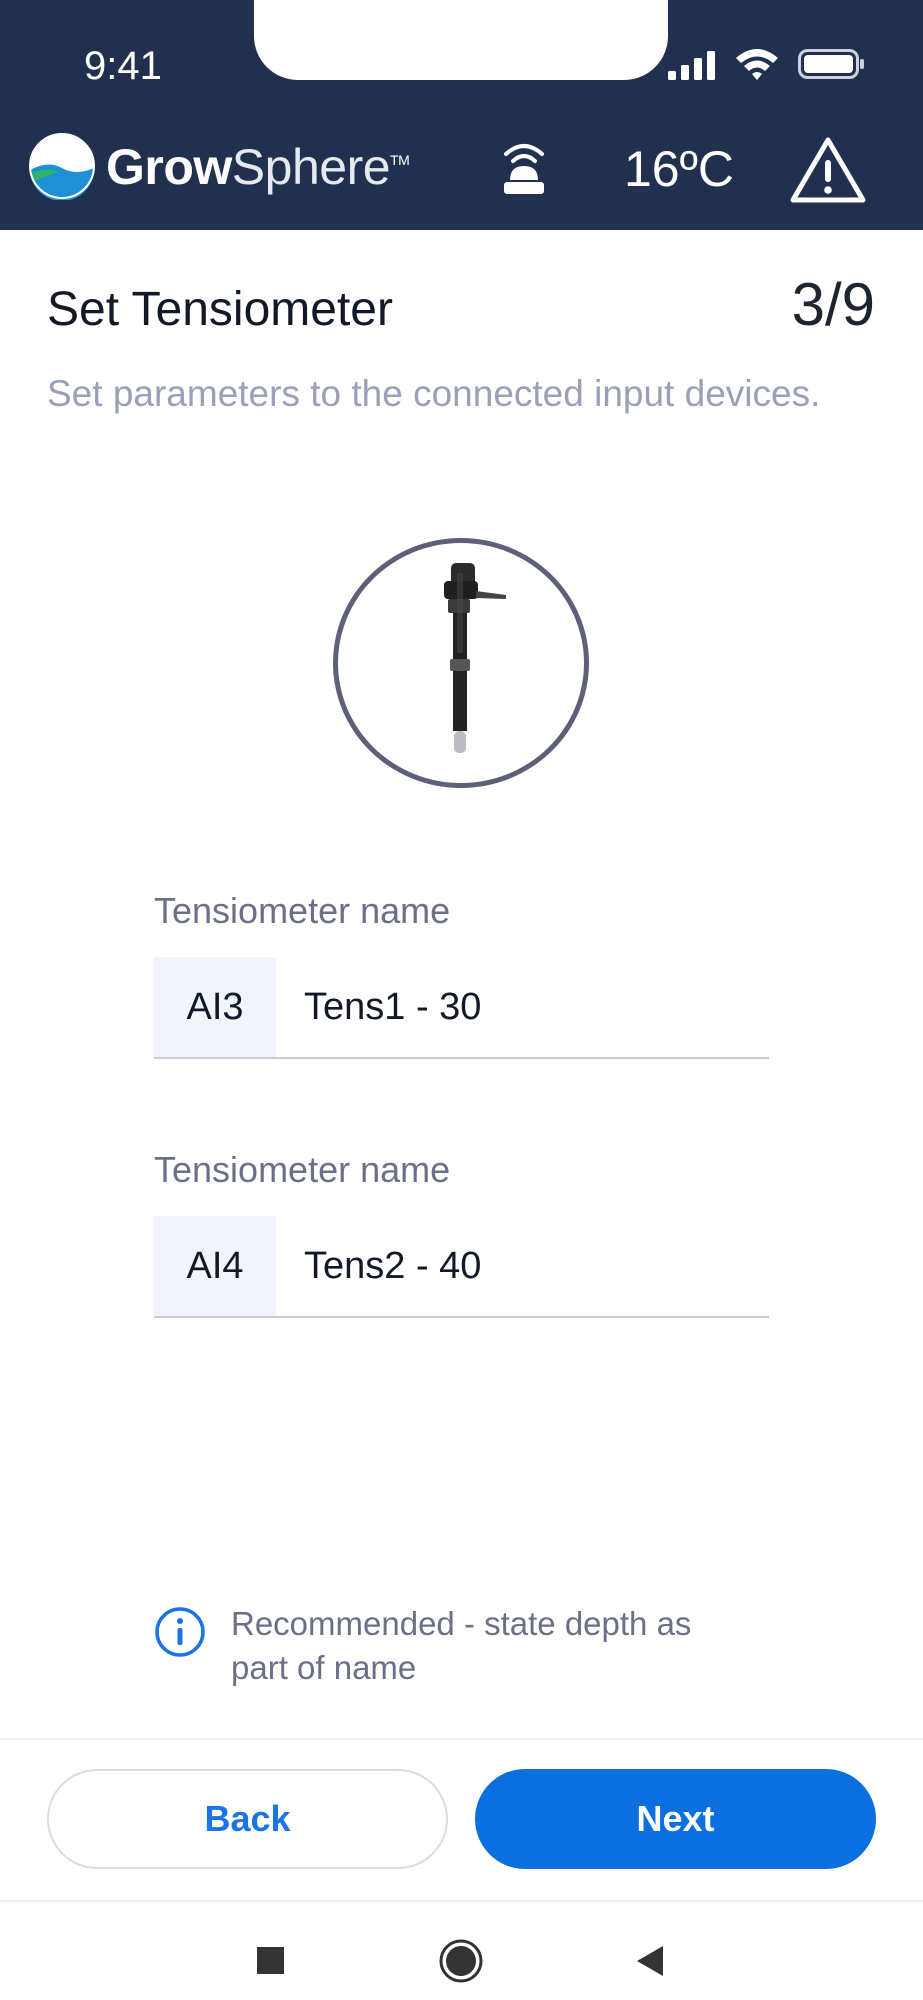 The image size is (923, 2000). I want to click on signal-icon, so click(691, 65).